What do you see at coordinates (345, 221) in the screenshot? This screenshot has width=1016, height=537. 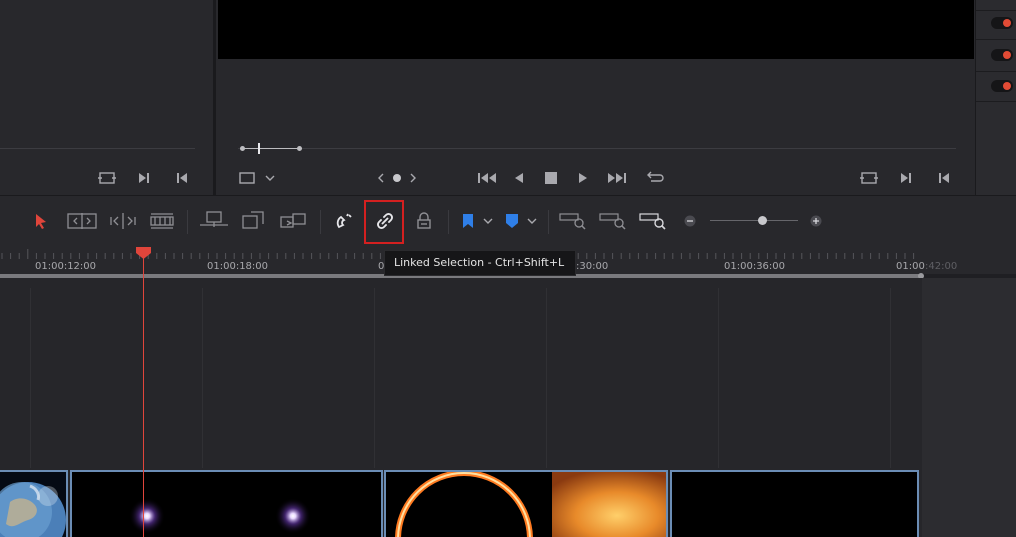 I see `snapping-icon` at bounding box center [345, 221].